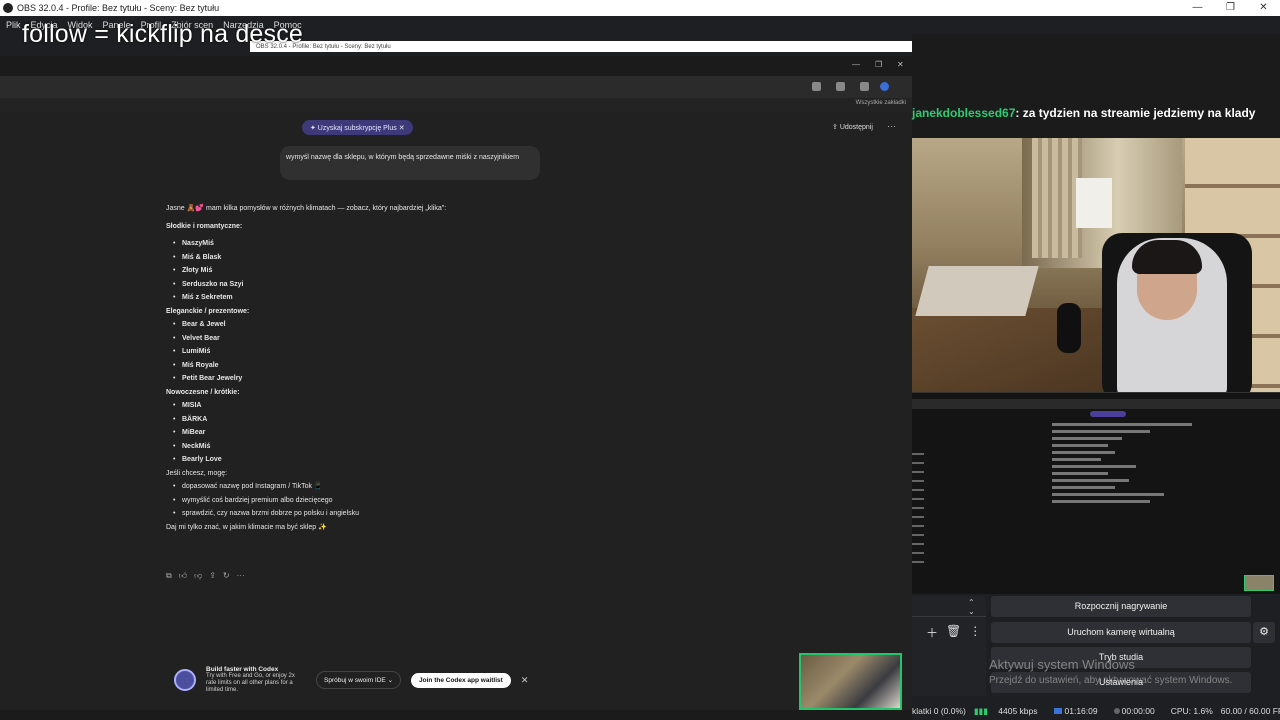 The width and height of the screenshot is (1280, 720). What do you see at coordinates (1191, 711) in the screenshot?
I see `cpu-usage: CPU: 1.6%` at bounding box center [1191, 711].